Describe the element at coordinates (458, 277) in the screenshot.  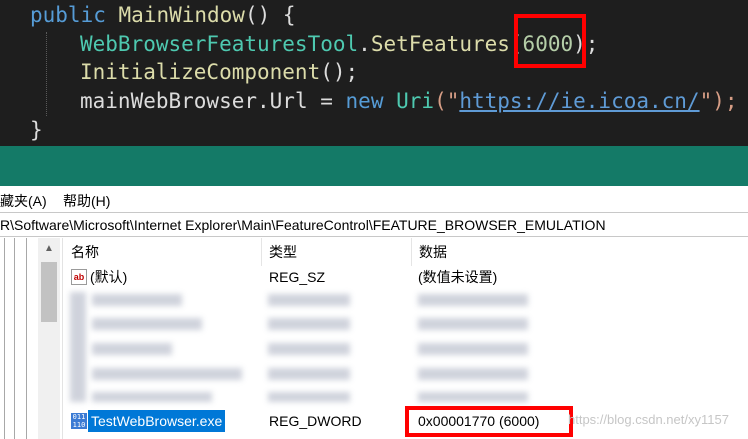
I see `value-data: (数值未设置)` at that location.